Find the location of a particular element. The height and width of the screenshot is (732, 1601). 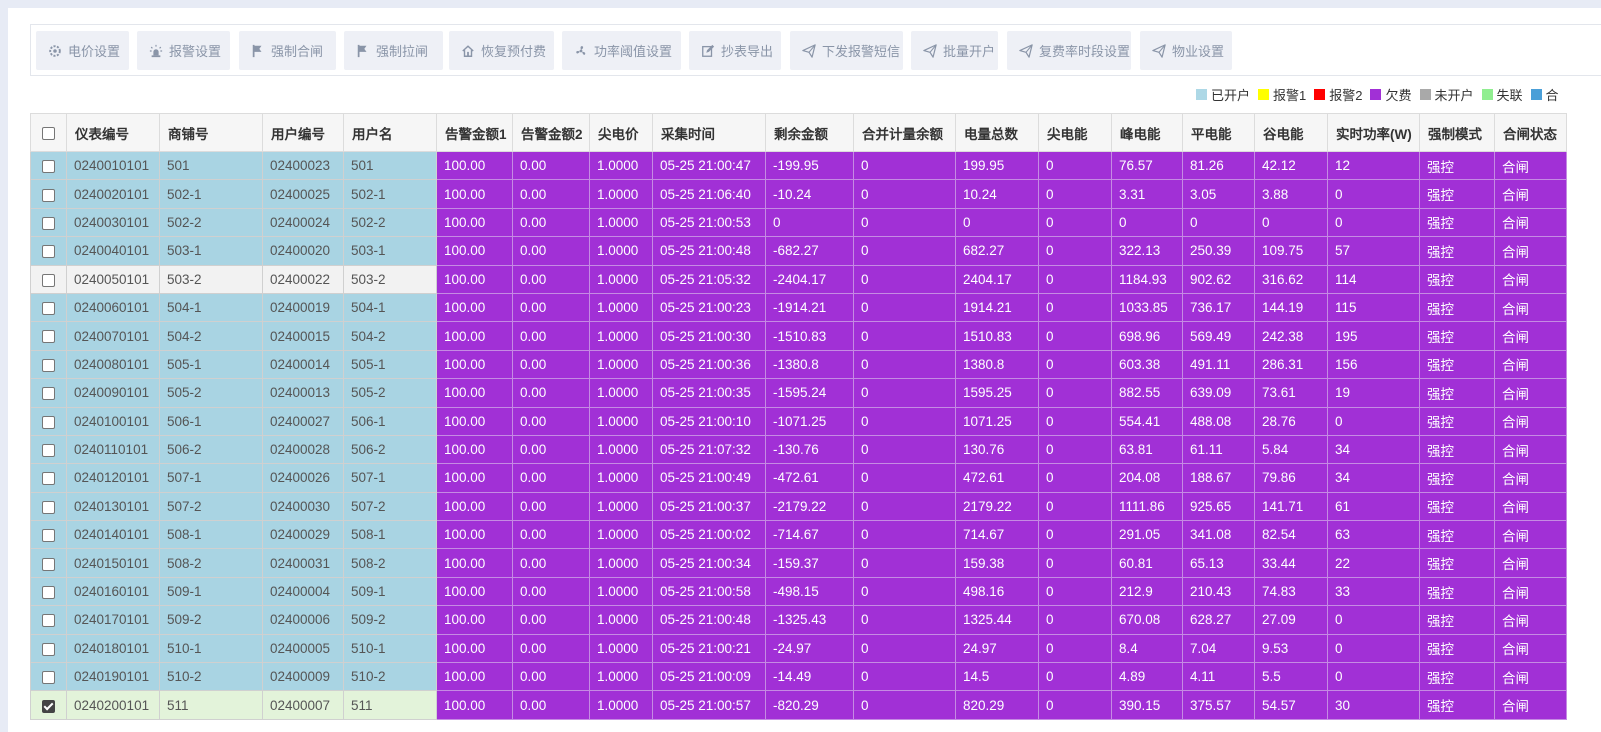

force-open-button: 强制拉闸 is located at coordinates (393, 50).